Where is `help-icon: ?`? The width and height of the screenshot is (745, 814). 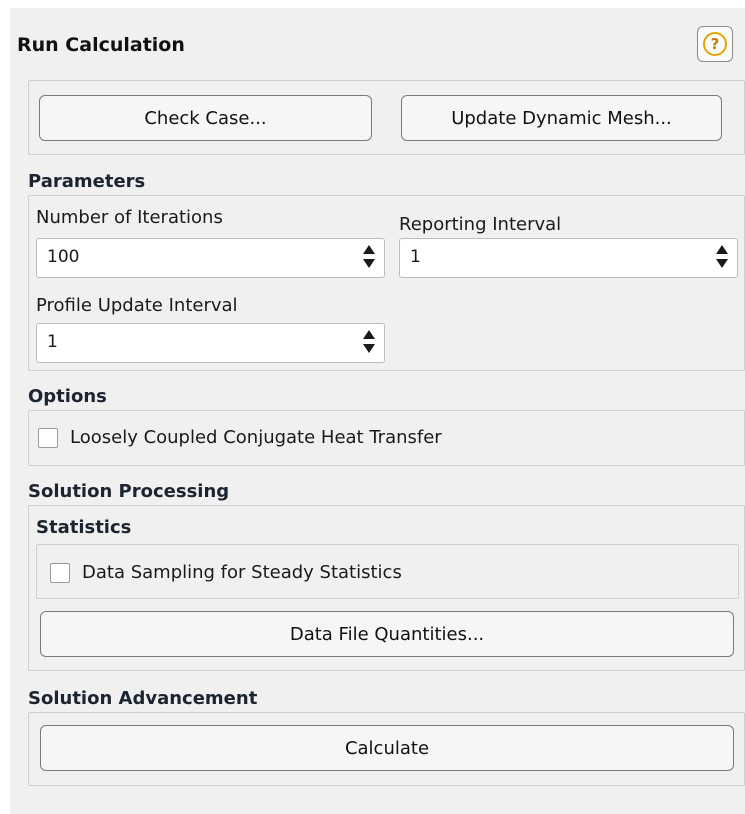
help-icon: ? is located at coordinates (715, 44).